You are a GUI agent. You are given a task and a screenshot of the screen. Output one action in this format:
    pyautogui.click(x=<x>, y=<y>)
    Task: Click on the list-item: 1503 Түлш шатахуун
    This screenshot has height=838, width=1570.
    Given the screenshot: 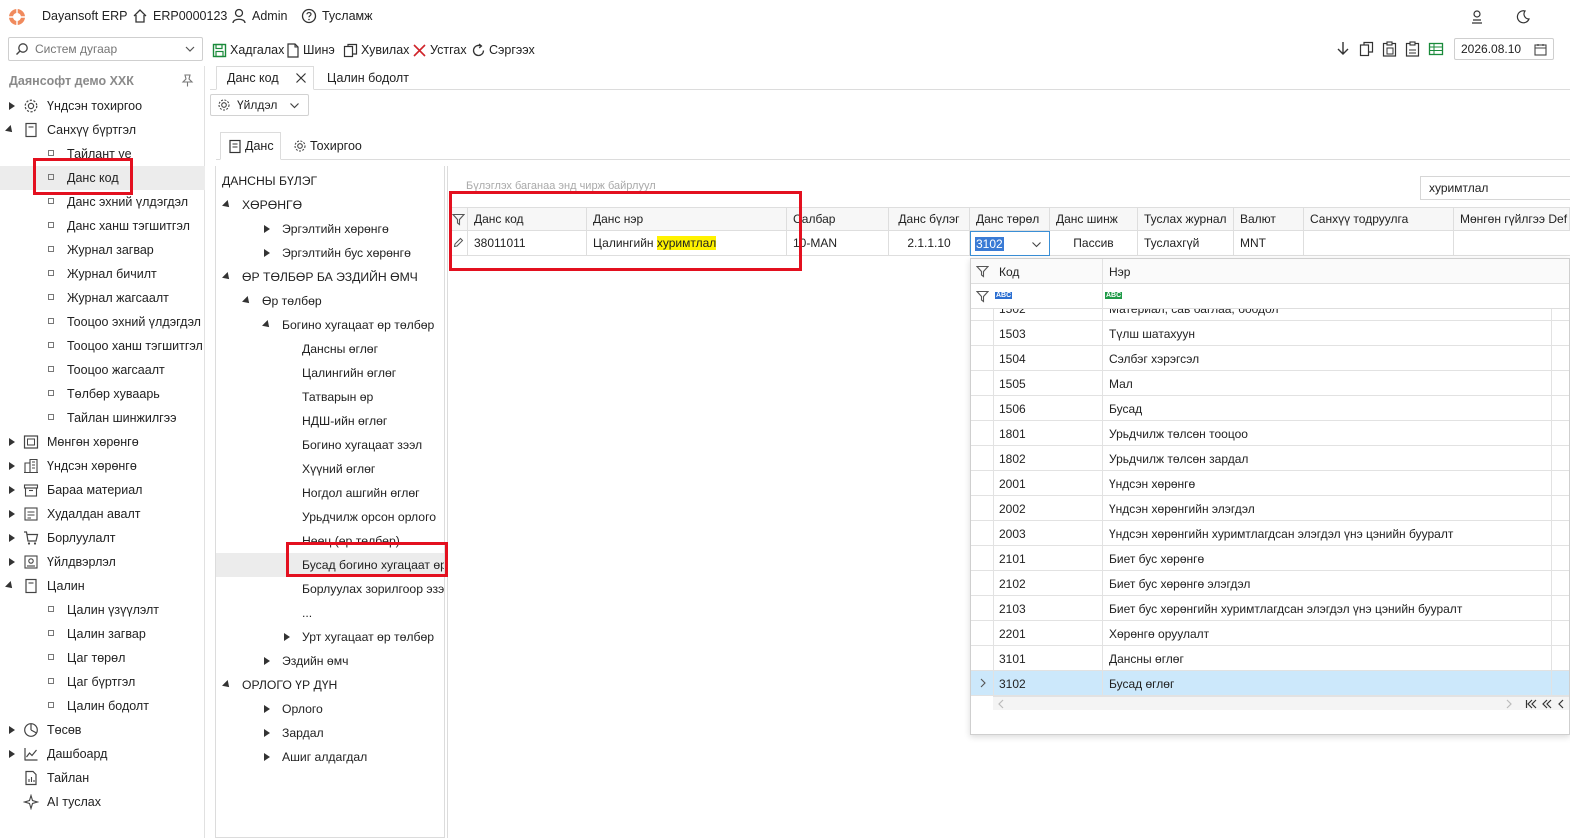 What is the action you would take?
    pyautogui.click(x=1270, y=333)
    